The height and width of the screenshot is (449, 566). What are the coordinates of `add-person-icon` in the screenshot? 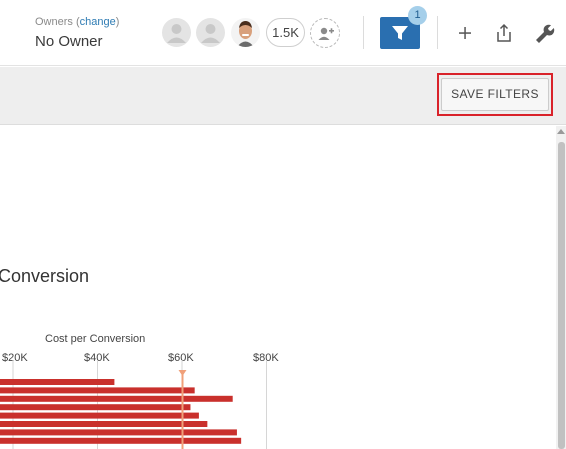 It's located at (326, 33).